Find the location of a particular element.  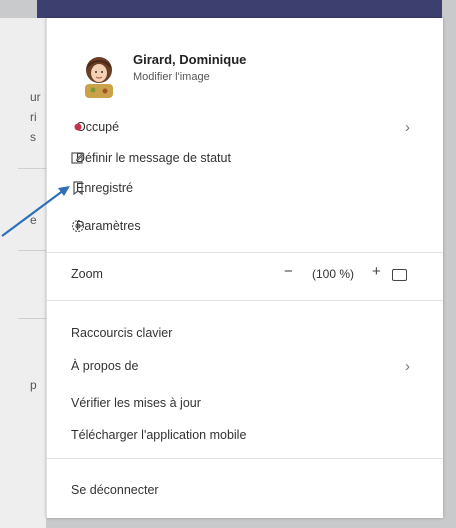

background-text: ri is located at coordinates (33, 117).